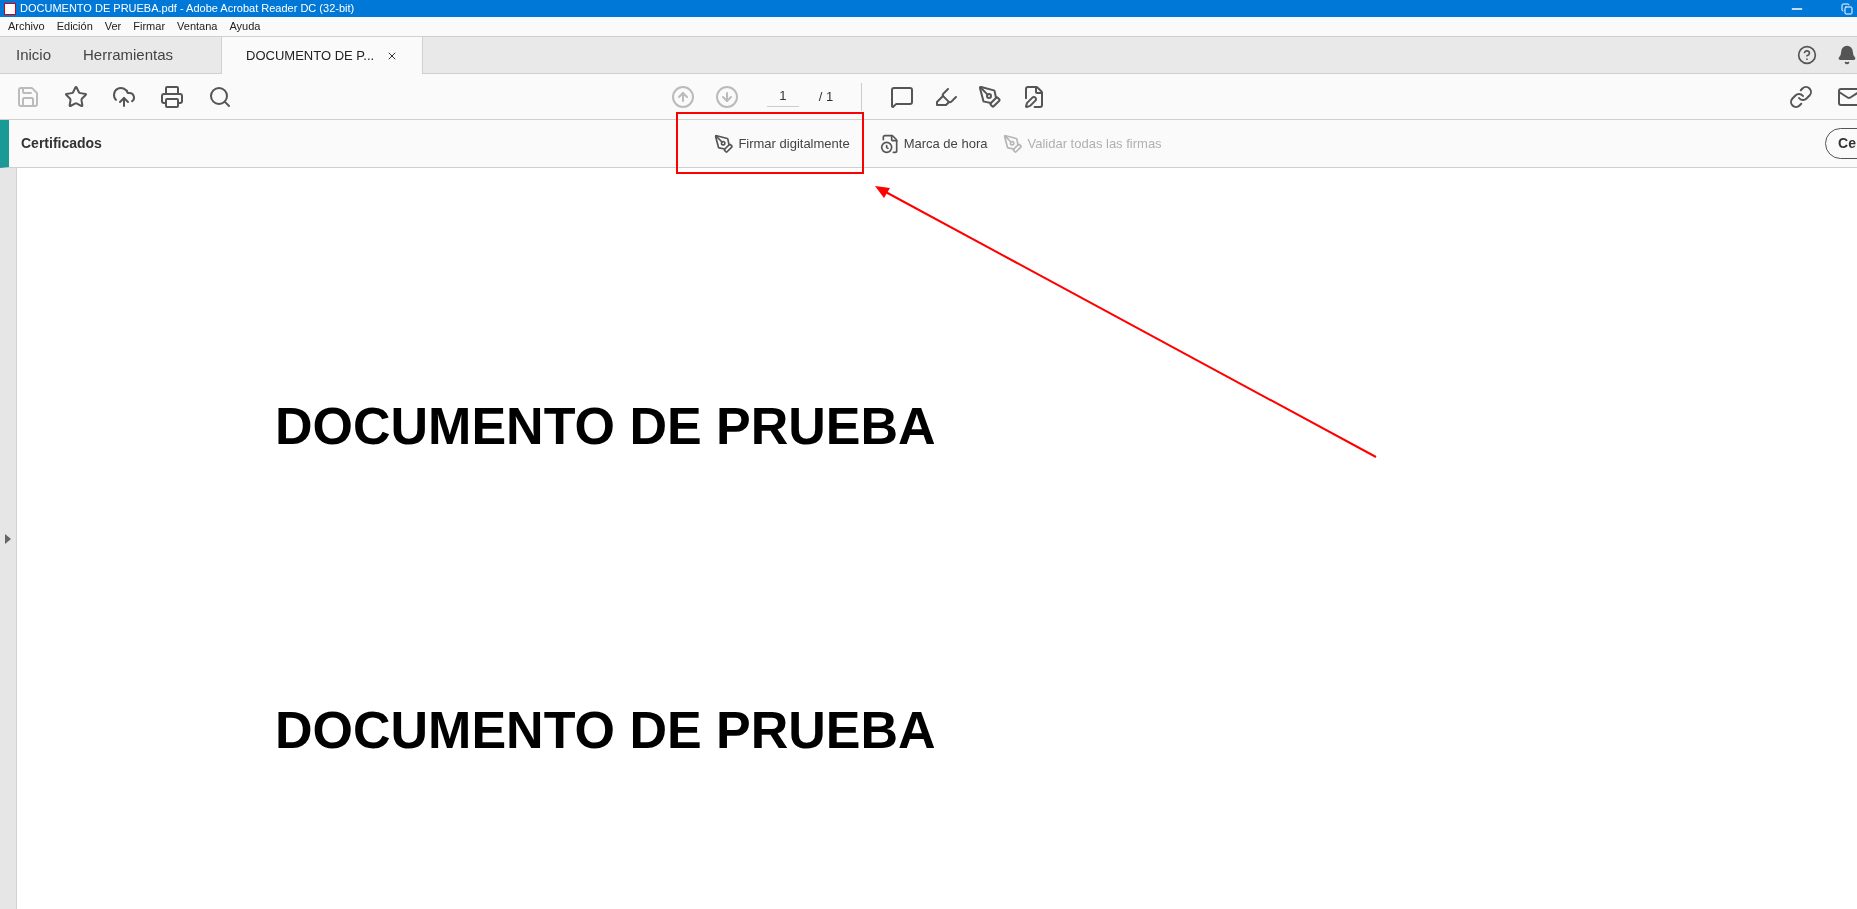 This screenshot has height=909, width=1857. What do you see at coordinates (26, 26) in the screenshot?
I see `menu-item: Archivo` at bounding box center [26, 26].